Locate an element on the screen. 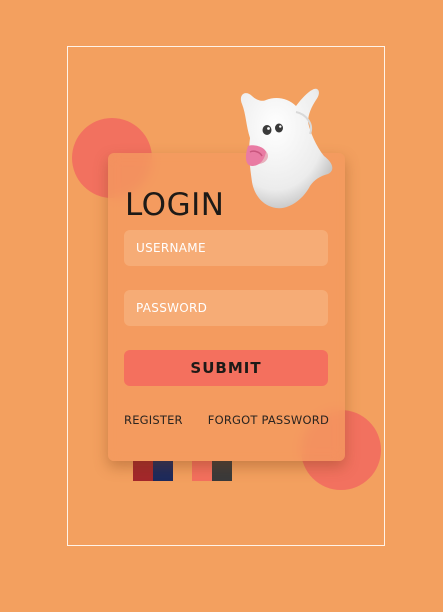 Image resolution: width=443 pixels, height=612 pixels. password-input is located at coordinates (226, 308).